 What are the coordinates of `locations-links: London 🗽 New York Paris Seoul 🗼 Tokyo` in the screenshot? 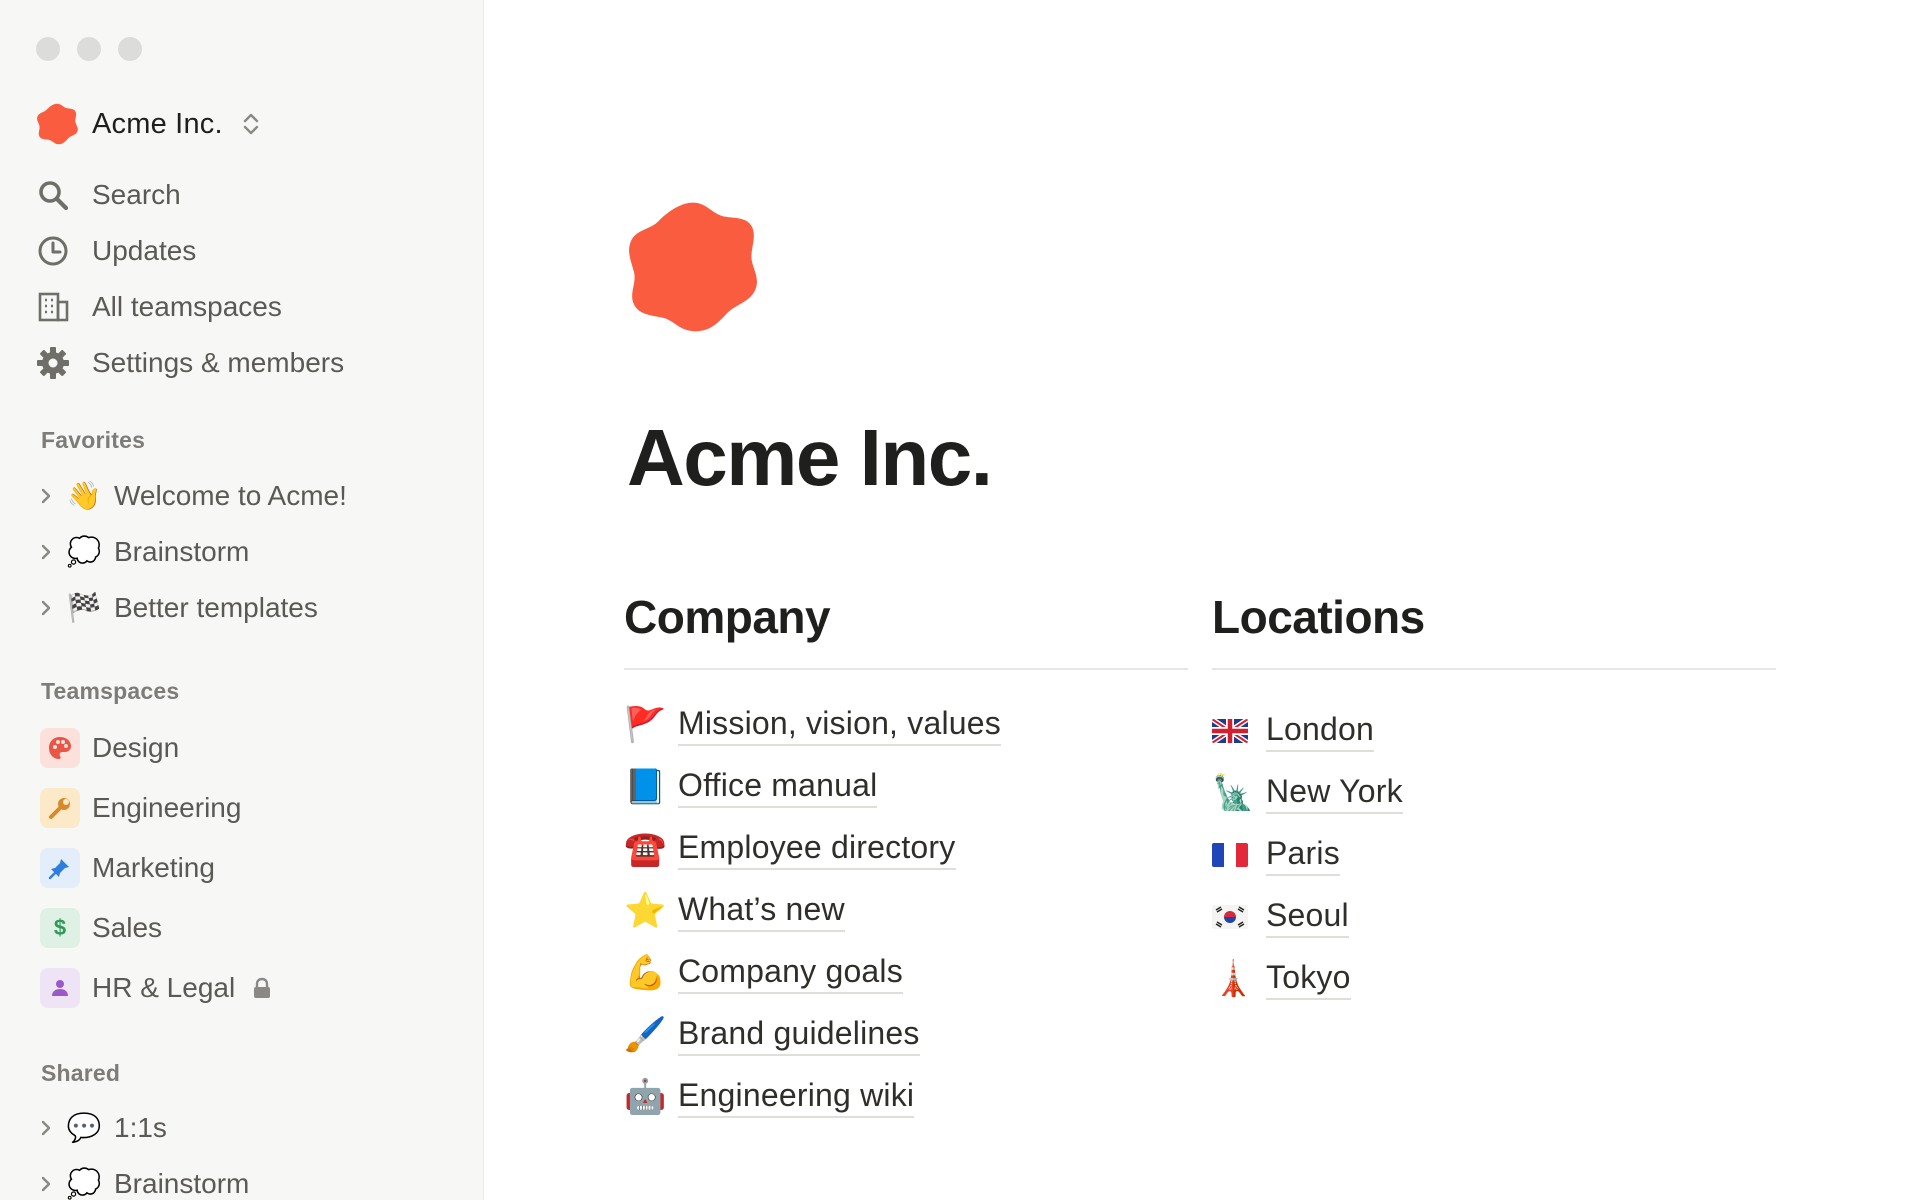 It's located at (1494, 855).